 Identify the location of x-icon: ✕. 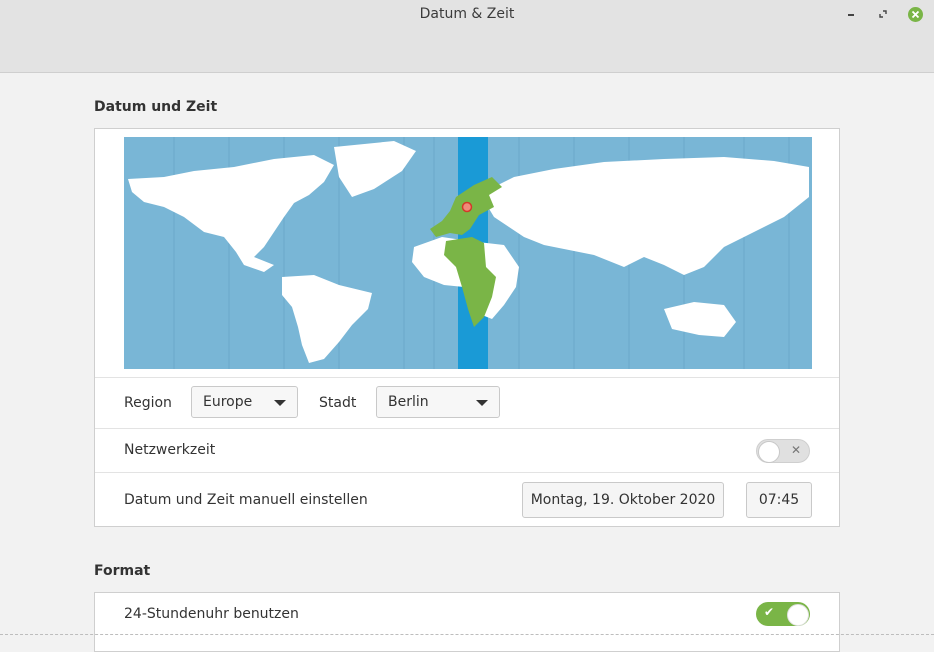
(795, 450).